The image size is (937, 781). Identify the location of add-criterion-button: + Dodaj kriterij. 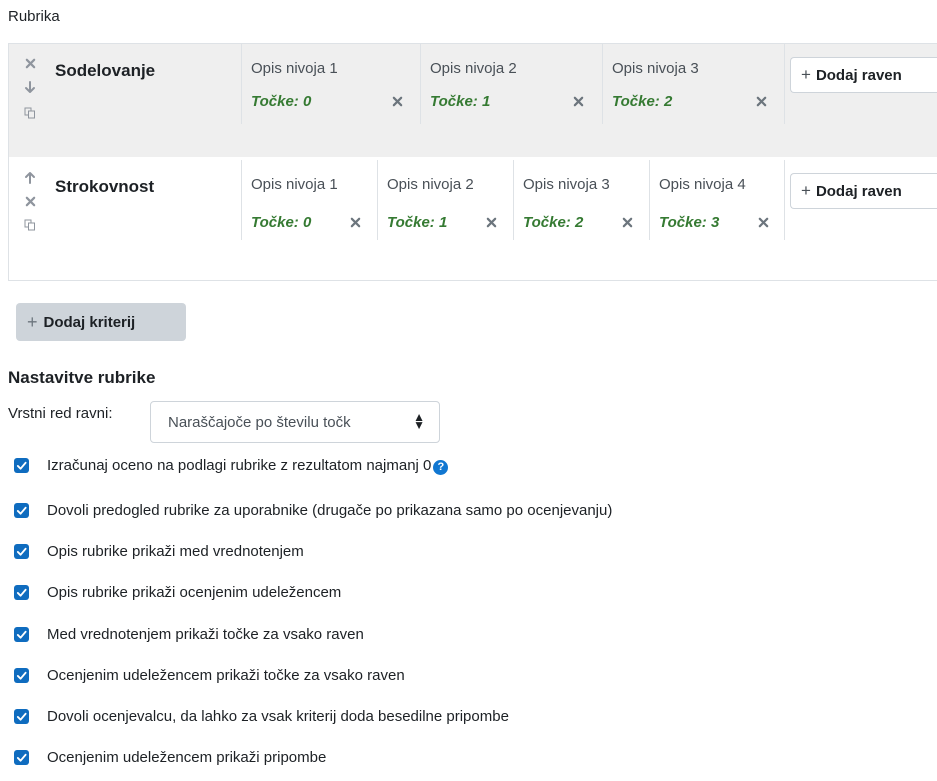
(101, 322).